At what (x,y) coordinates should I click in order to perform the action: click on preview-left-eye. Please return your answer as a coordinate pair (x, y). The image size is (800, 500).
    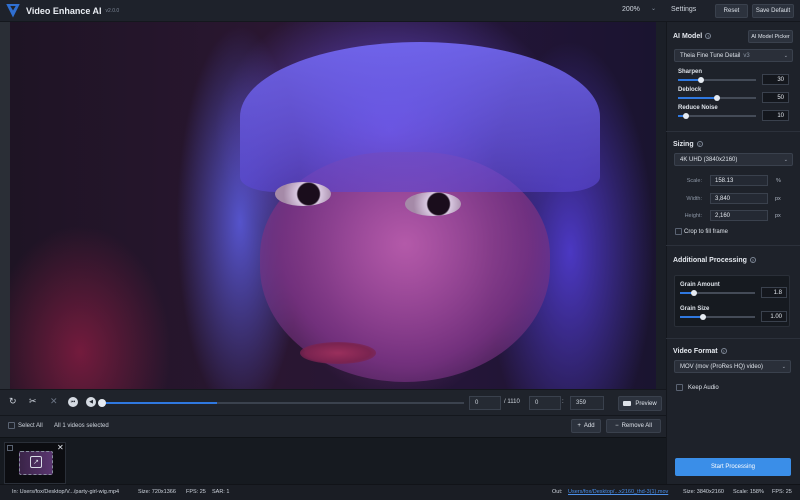
    Looking at the image, I should click on (303, 194).